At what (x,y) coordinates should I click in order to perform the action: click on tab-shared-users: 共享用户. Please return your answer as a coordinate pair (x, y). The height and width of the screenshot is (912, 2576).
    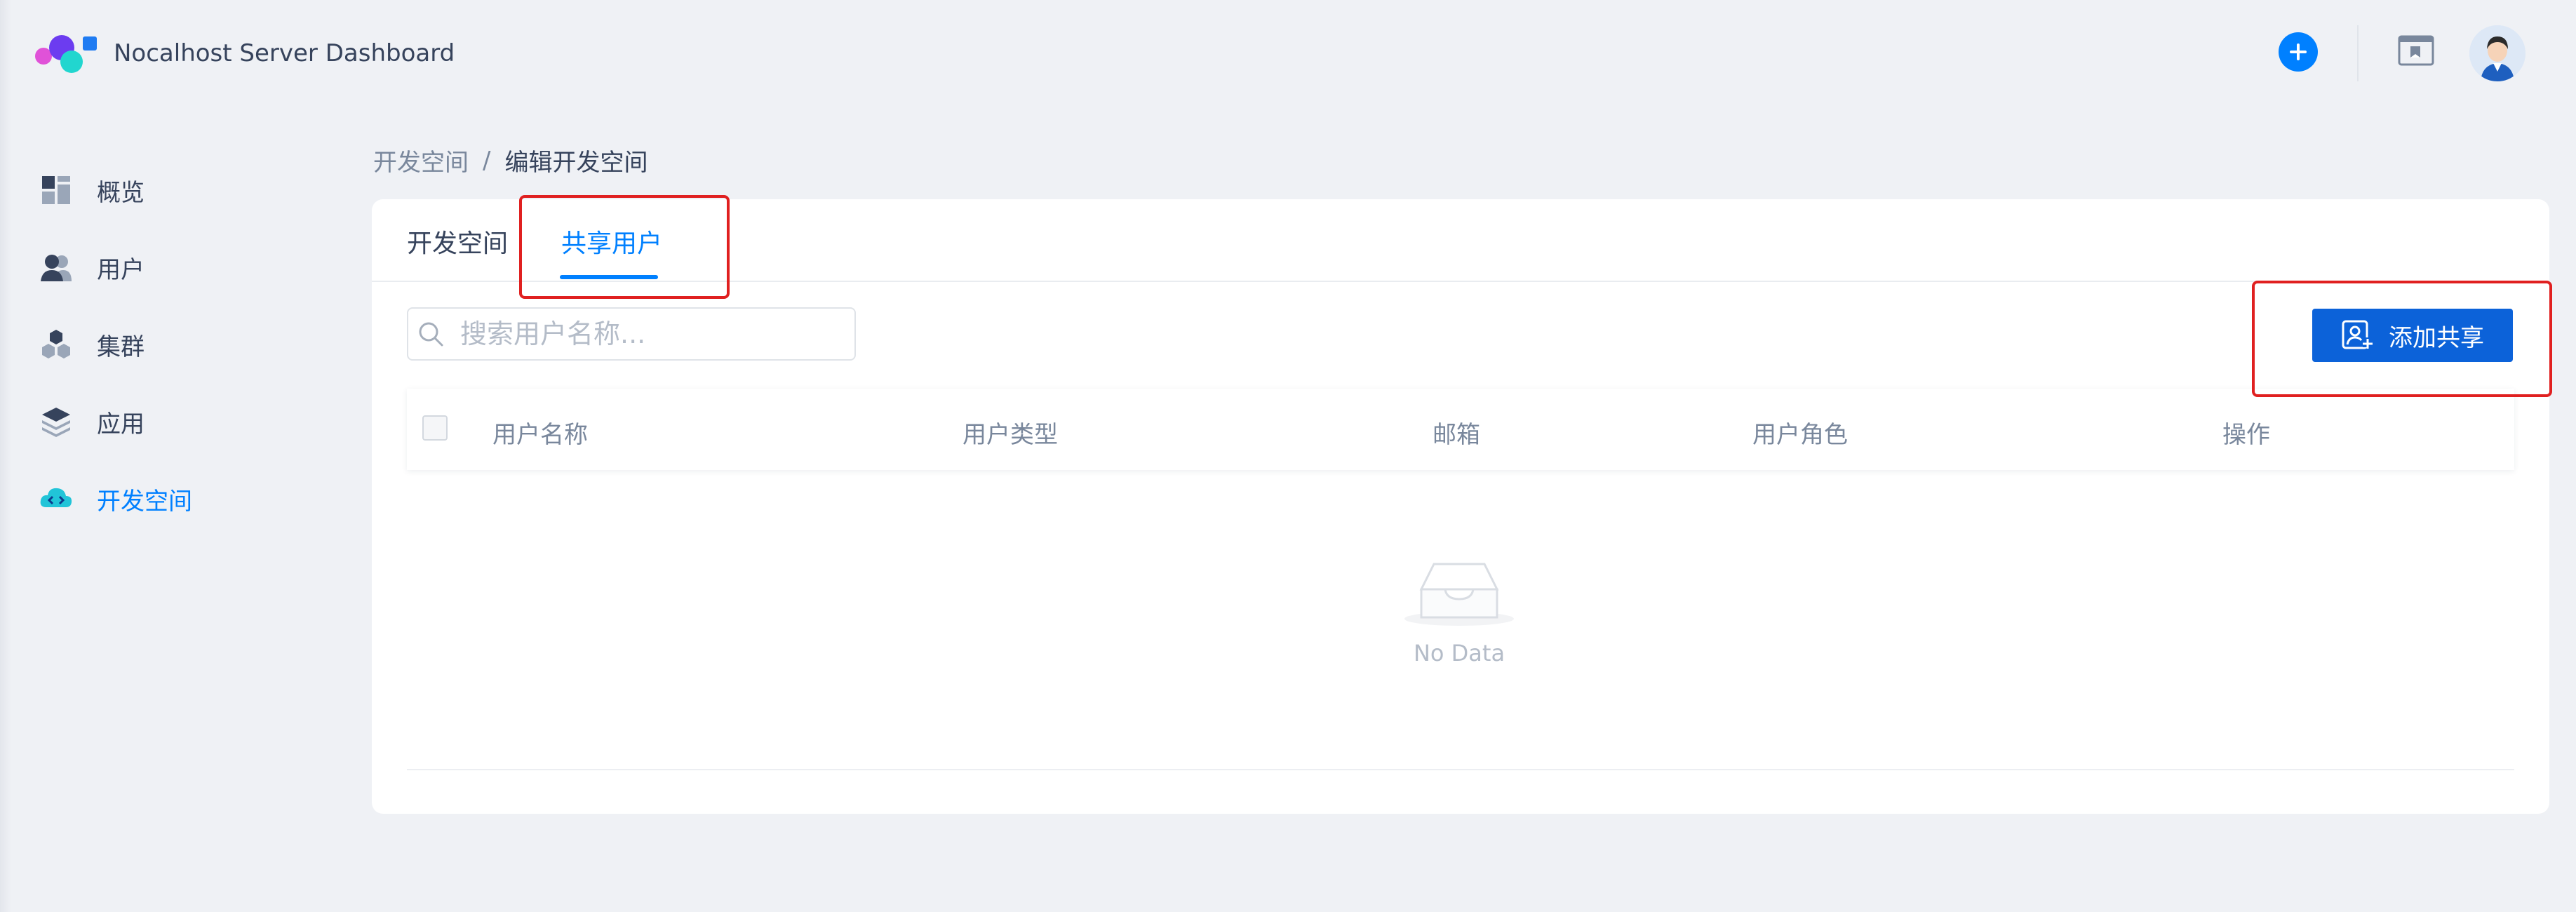
    Looking at the image, I should click on (611, 242).